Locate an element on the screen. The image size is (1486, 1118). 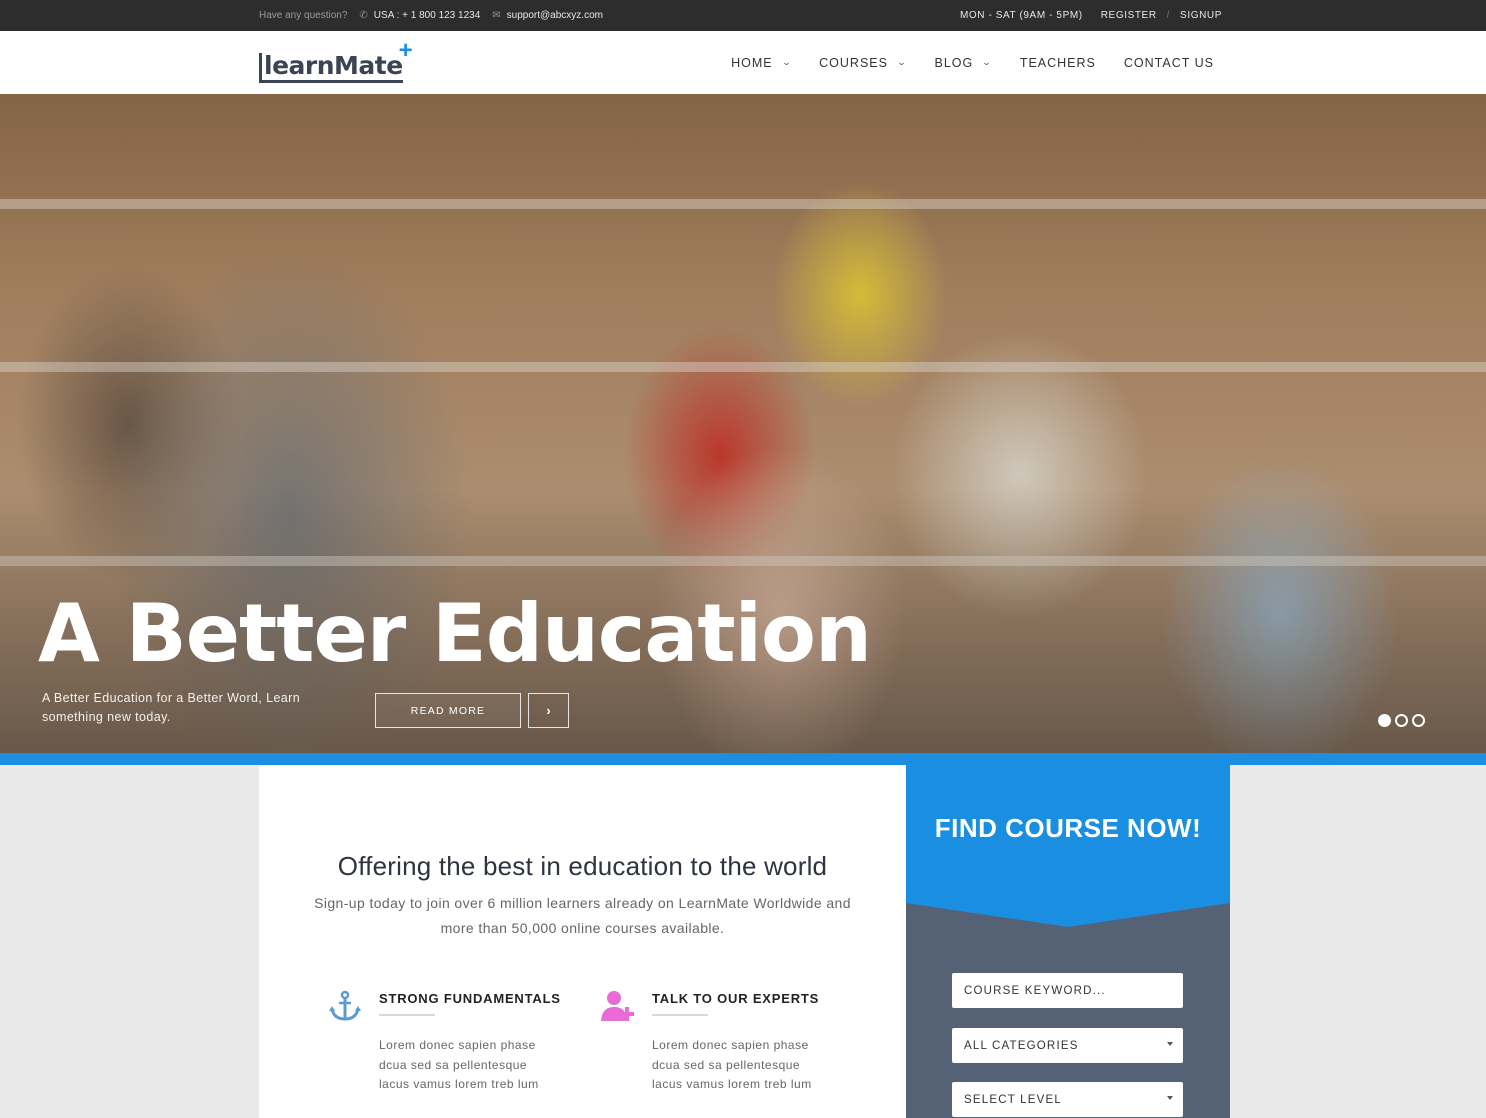
read-more-button: READ MORE is located at coordinates (448, 710).